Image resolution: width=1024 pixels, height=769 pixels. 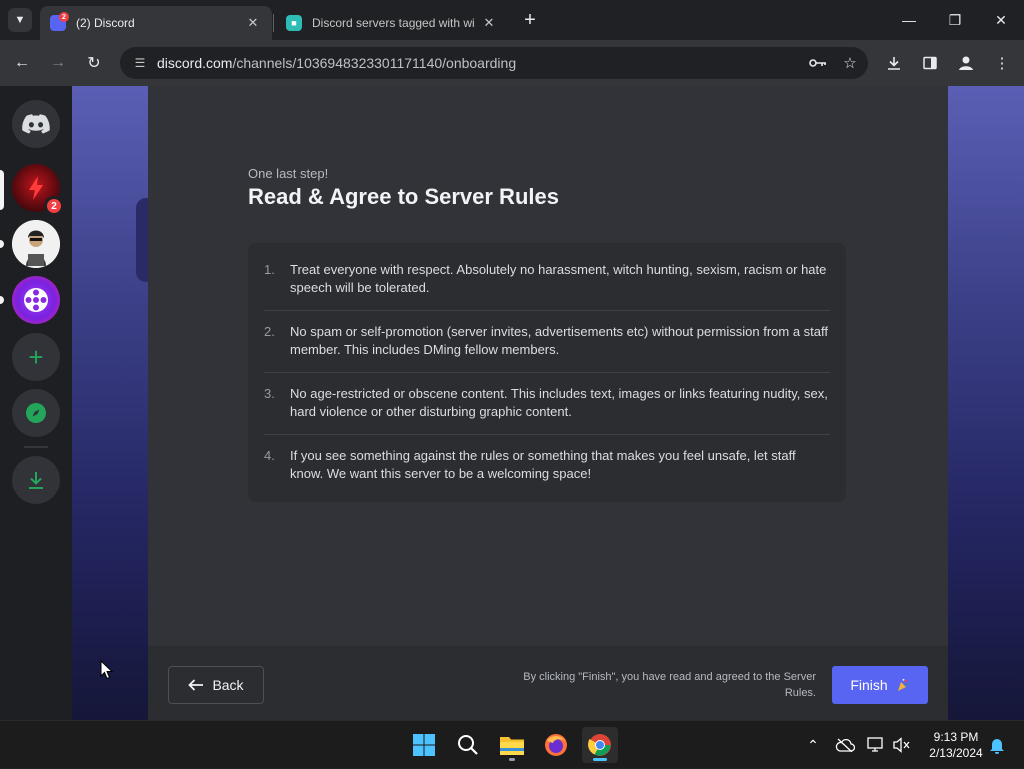 I want to click on clock-time: 9:13 PM, so click(x=956, y=737).